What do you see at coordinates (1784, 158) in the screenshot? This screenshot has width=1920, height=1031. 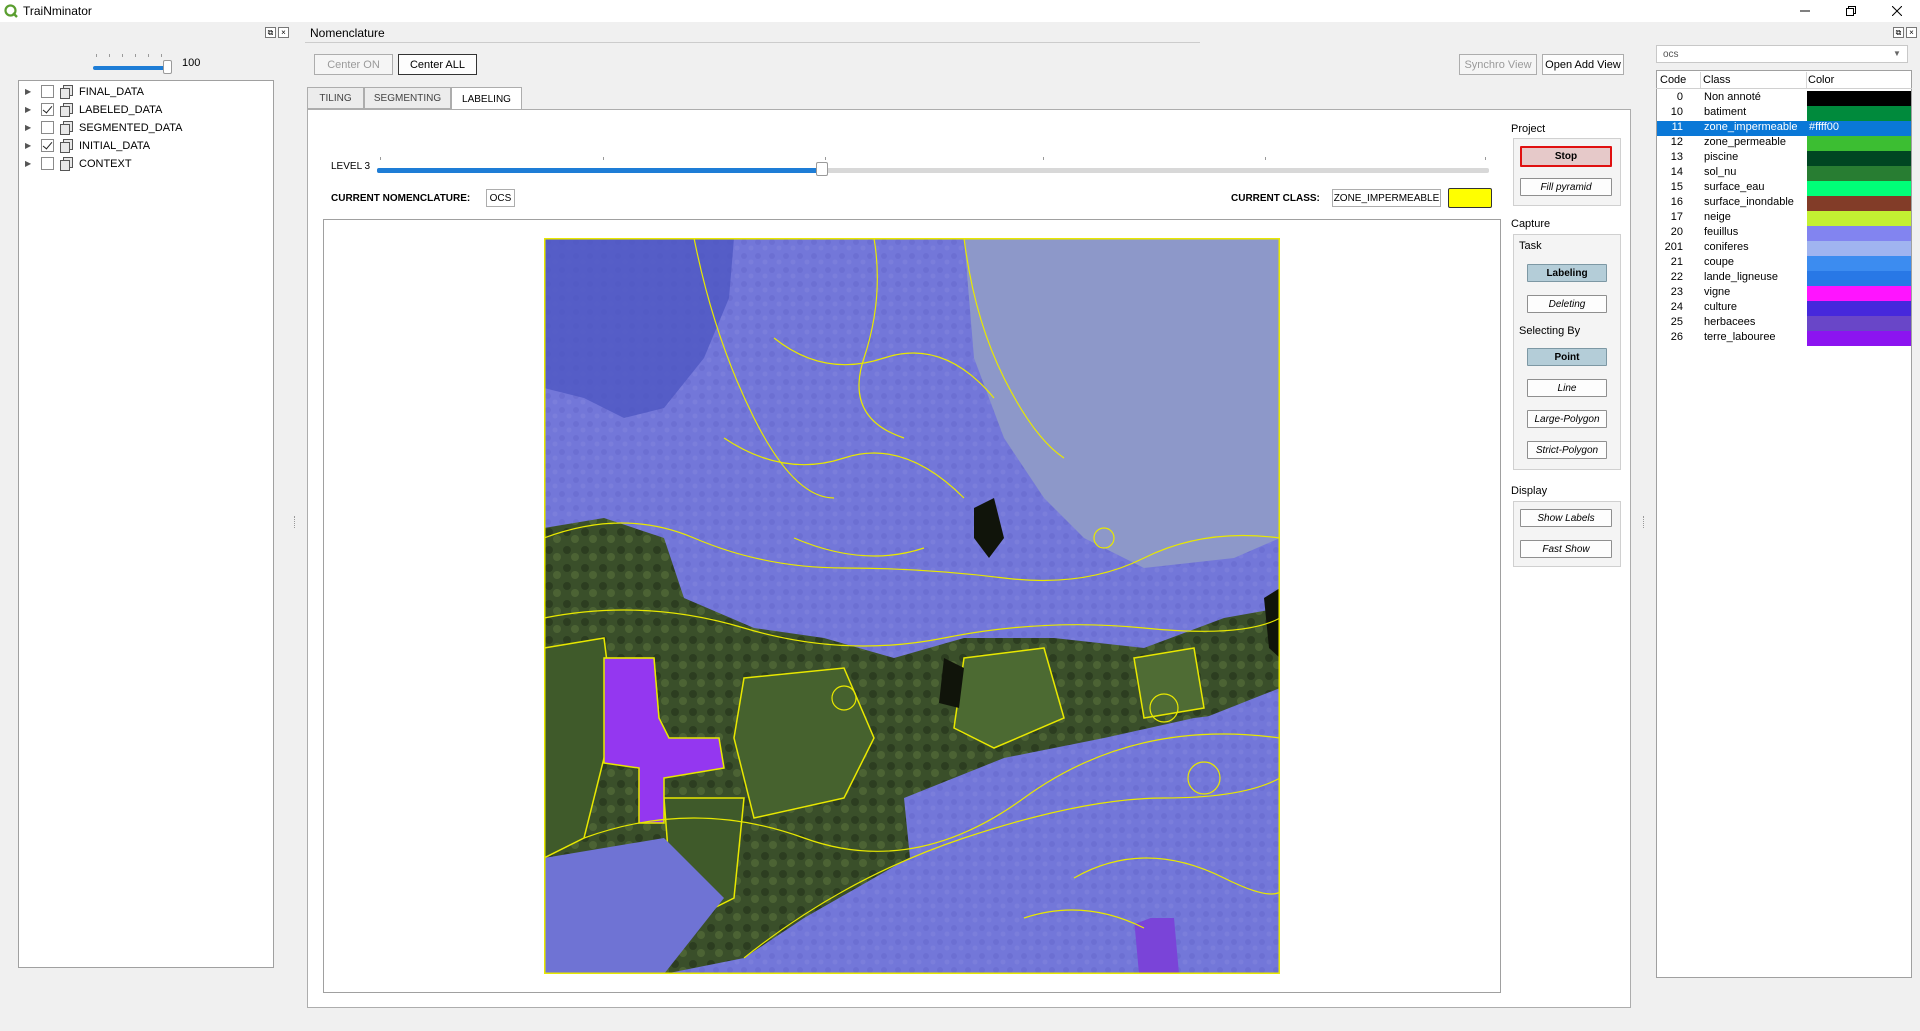 I see `table-row: 13 piscine` at bounding box center [1784, 158].